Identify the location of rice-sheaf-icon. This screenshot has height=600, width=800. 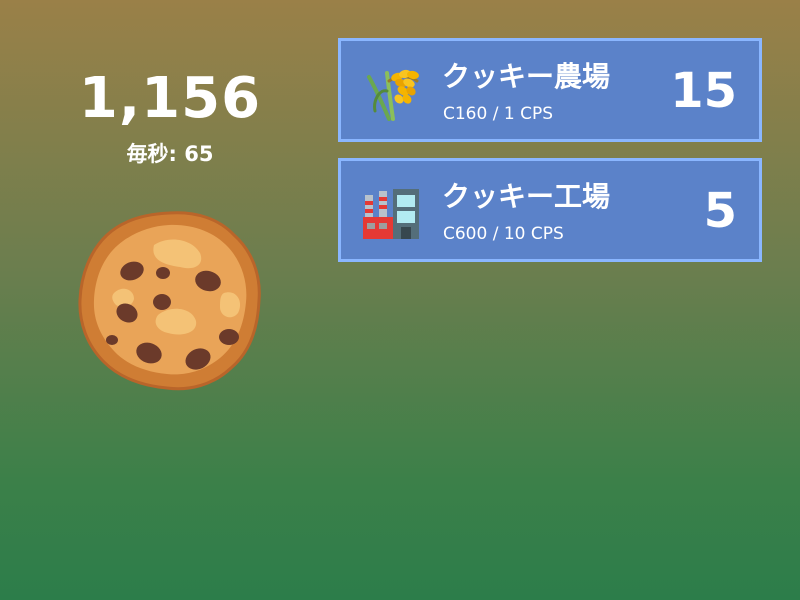
(391, 91).